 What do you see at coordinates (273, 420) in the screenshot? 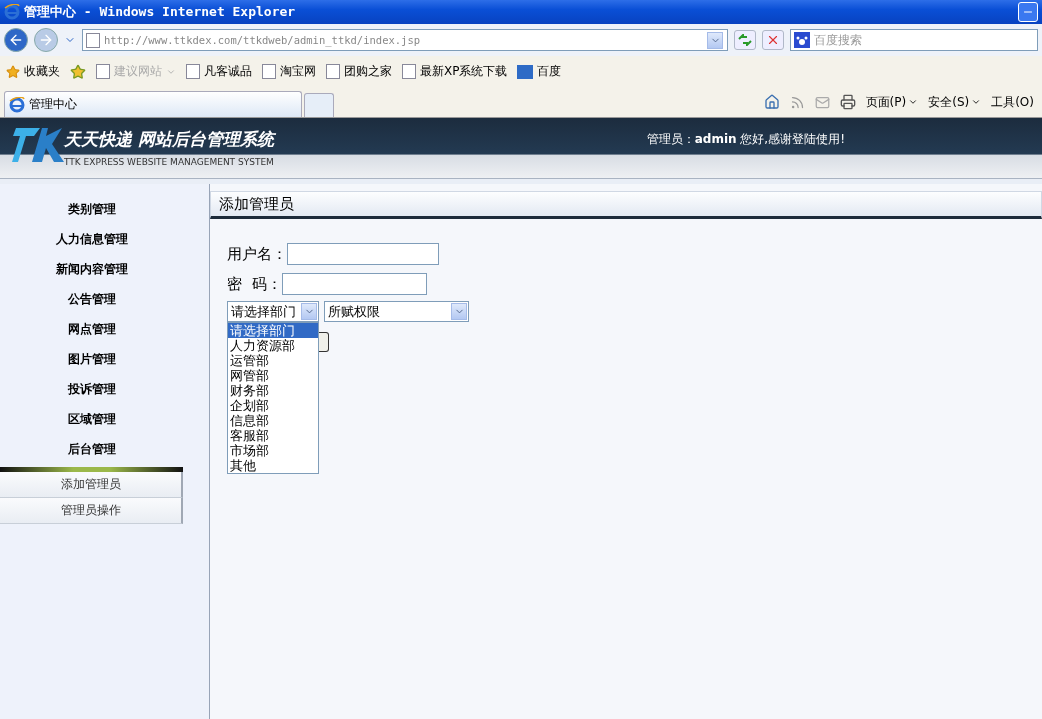
I see `dropdown-option: 信息部` at bounding box center [273, 420].